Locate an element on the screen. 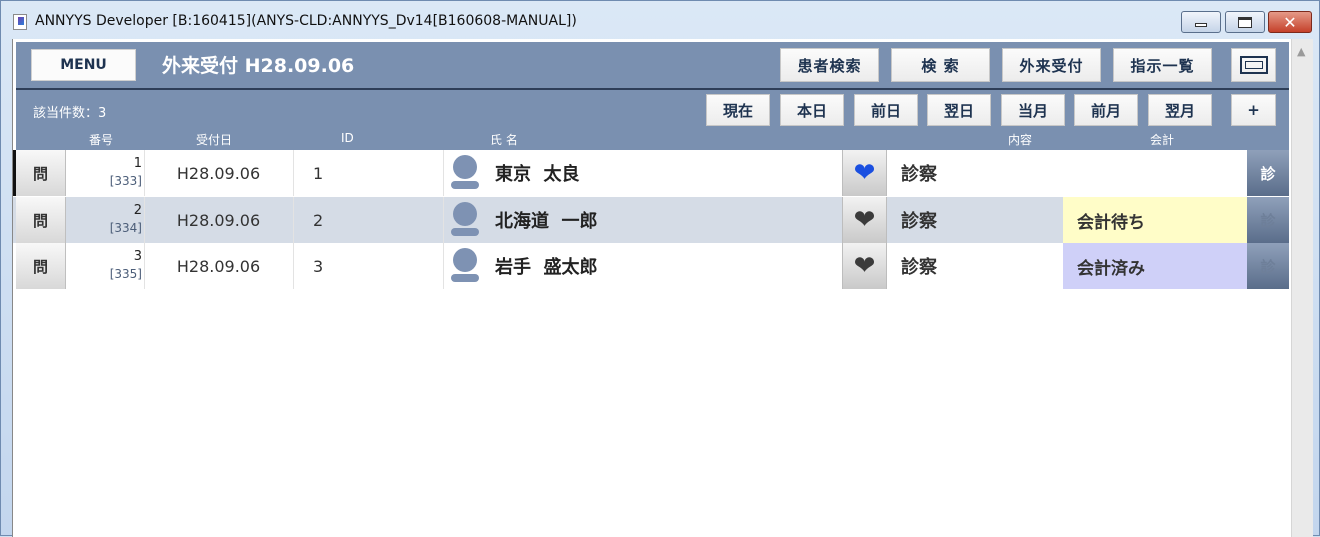 The width and height of the screenshot is (1320, 537). column-id: ID is located at coordinates (347, 138).